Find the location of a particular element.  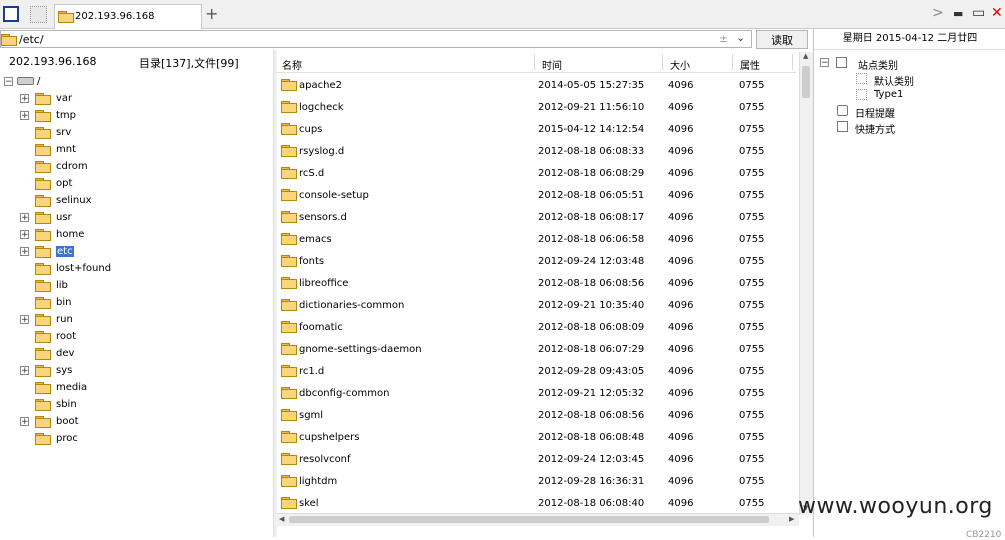

file-time: 2012-09-28 16:36:31 is located at coordinates (591, 481).